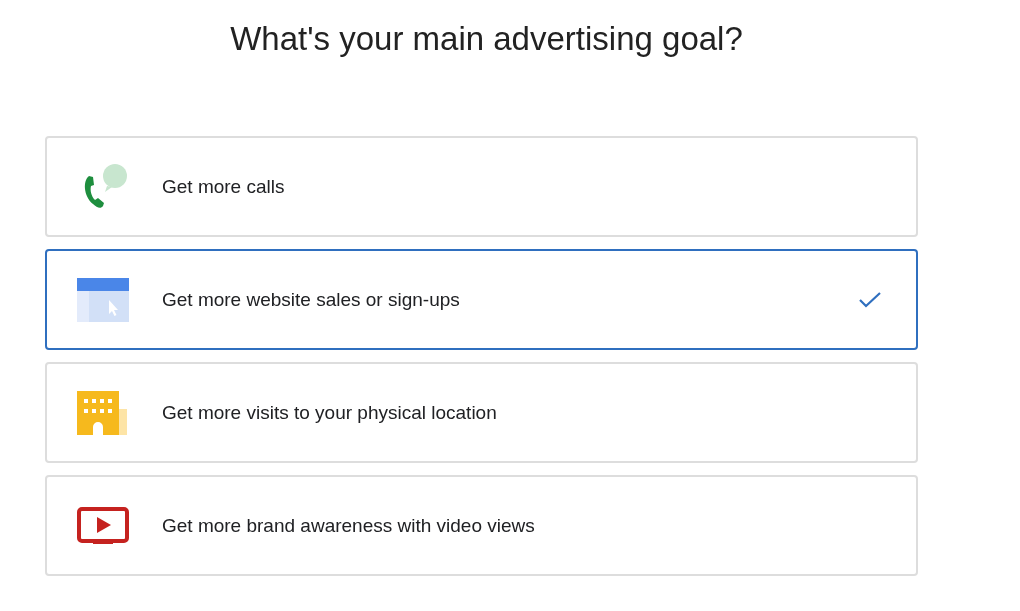 The height and width of the screenshot is (611, 1020). I want to click on option-label: Get more website sales or sign-ups, so click(311, 299).